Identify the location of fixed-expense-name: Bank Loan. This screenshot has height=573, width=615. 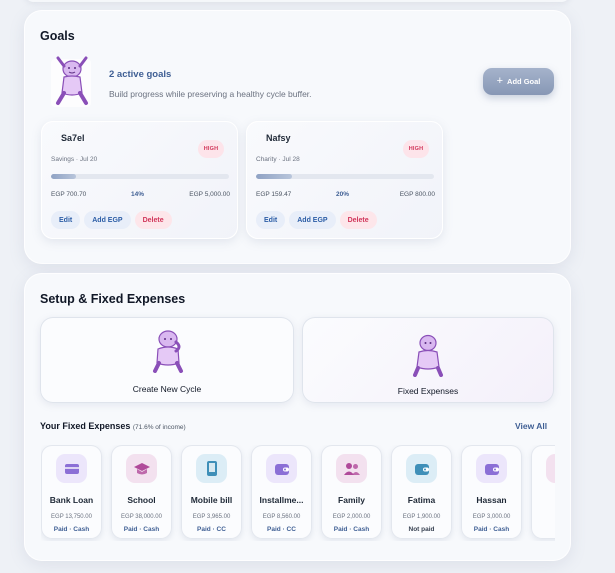
(71, 500).